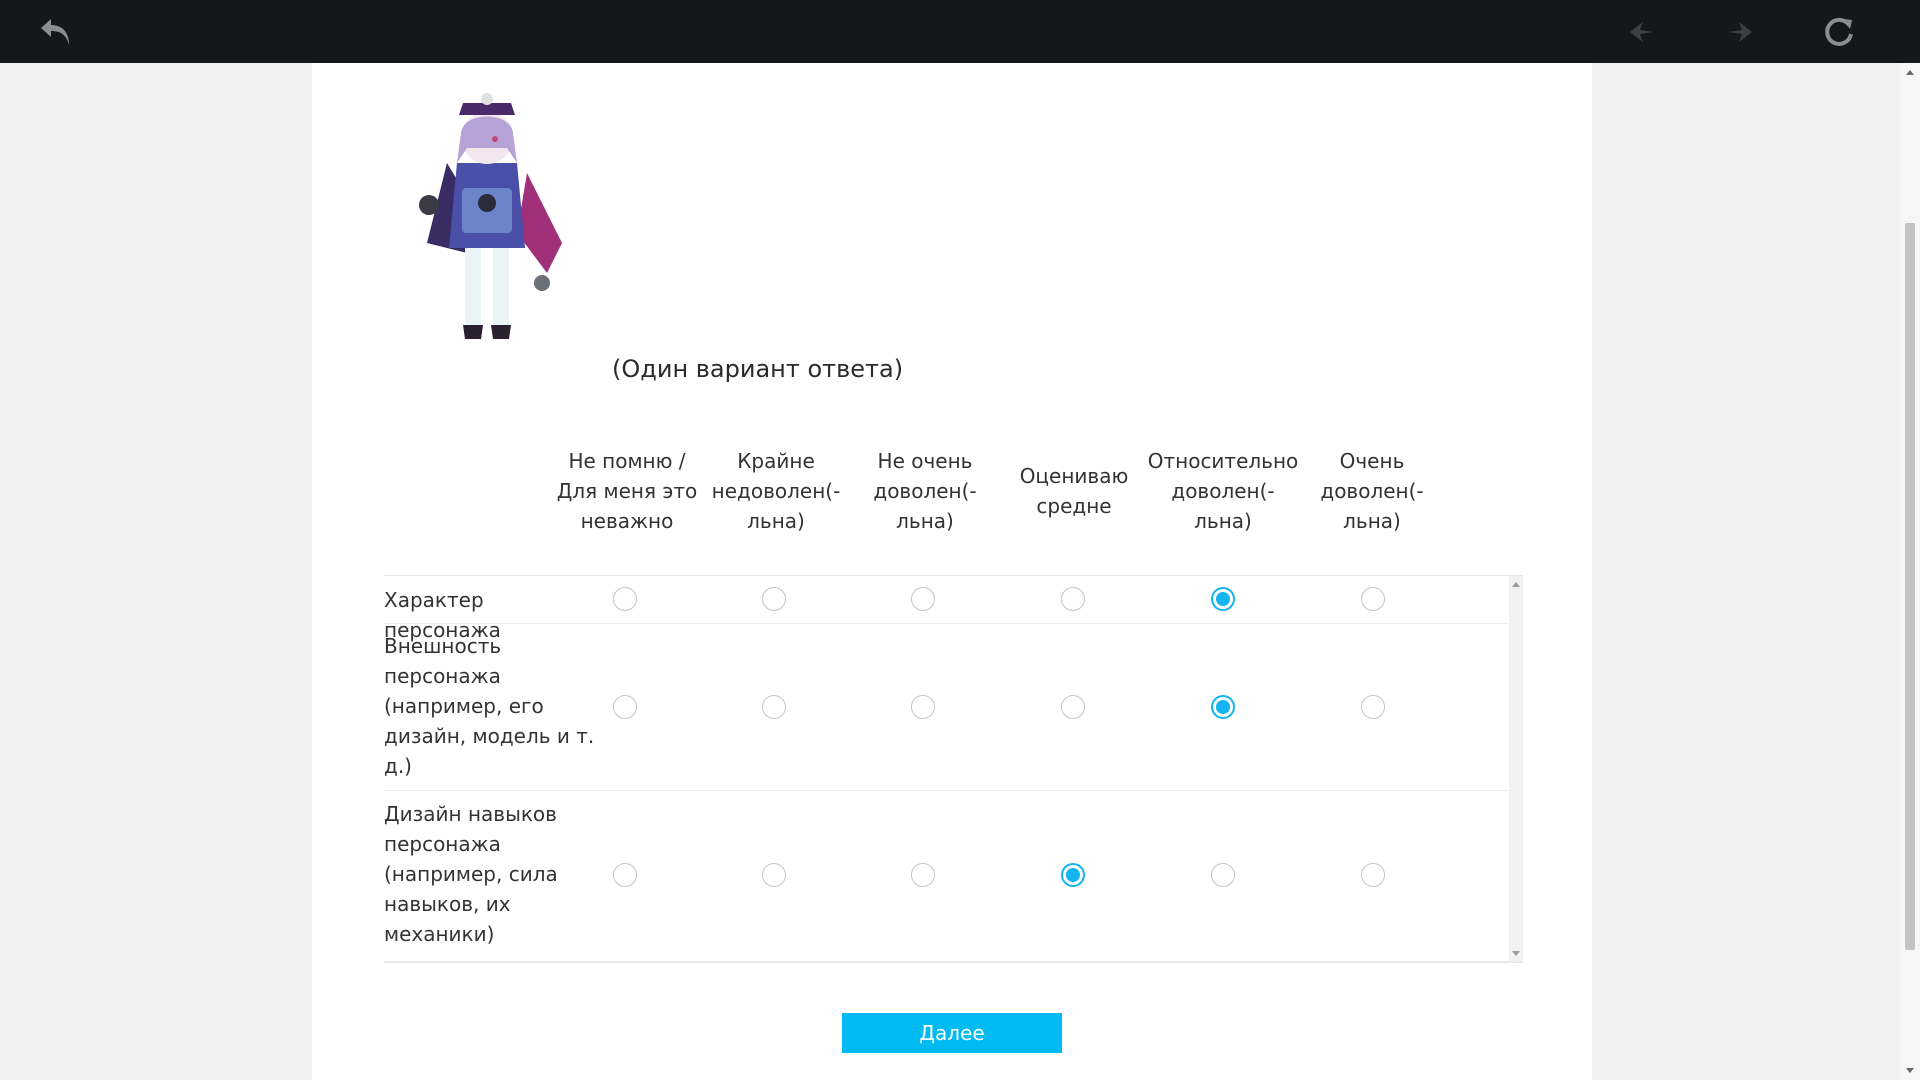  I want to click on back-arrow-icon, so click(55, 32).